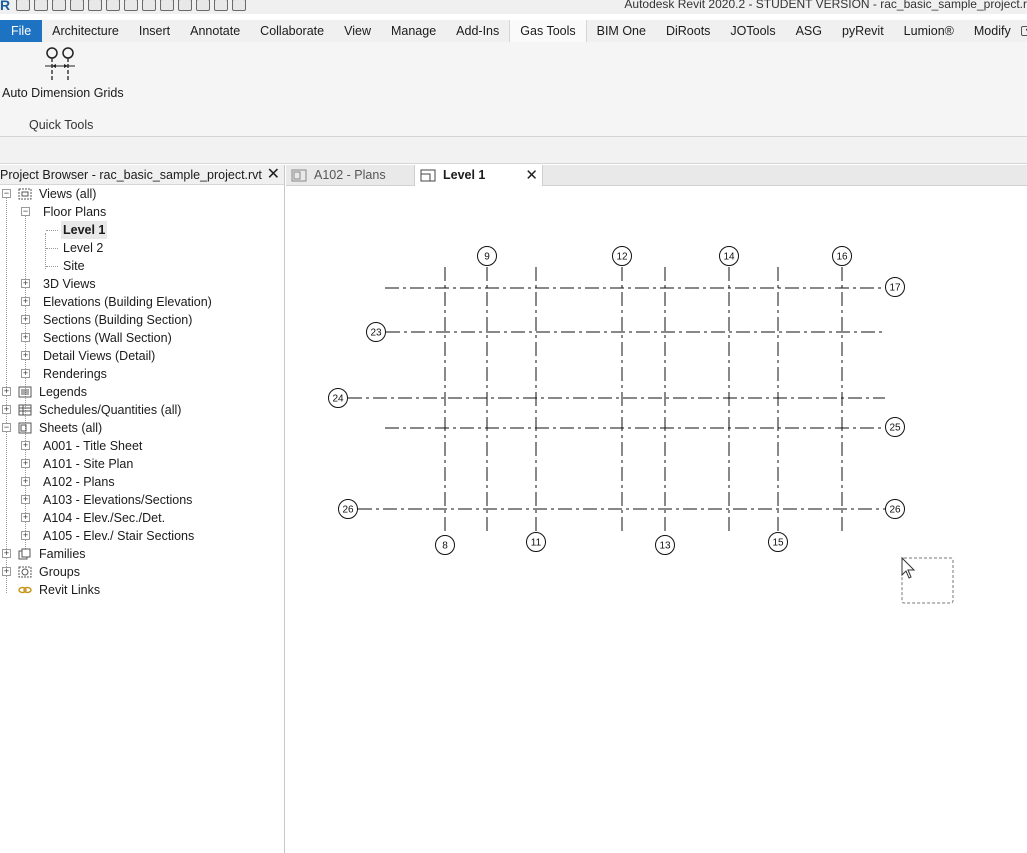 The width and height of the screenshot is (1027, 853). I want to click on tab-annotate: Annotate, so click(215, 31).